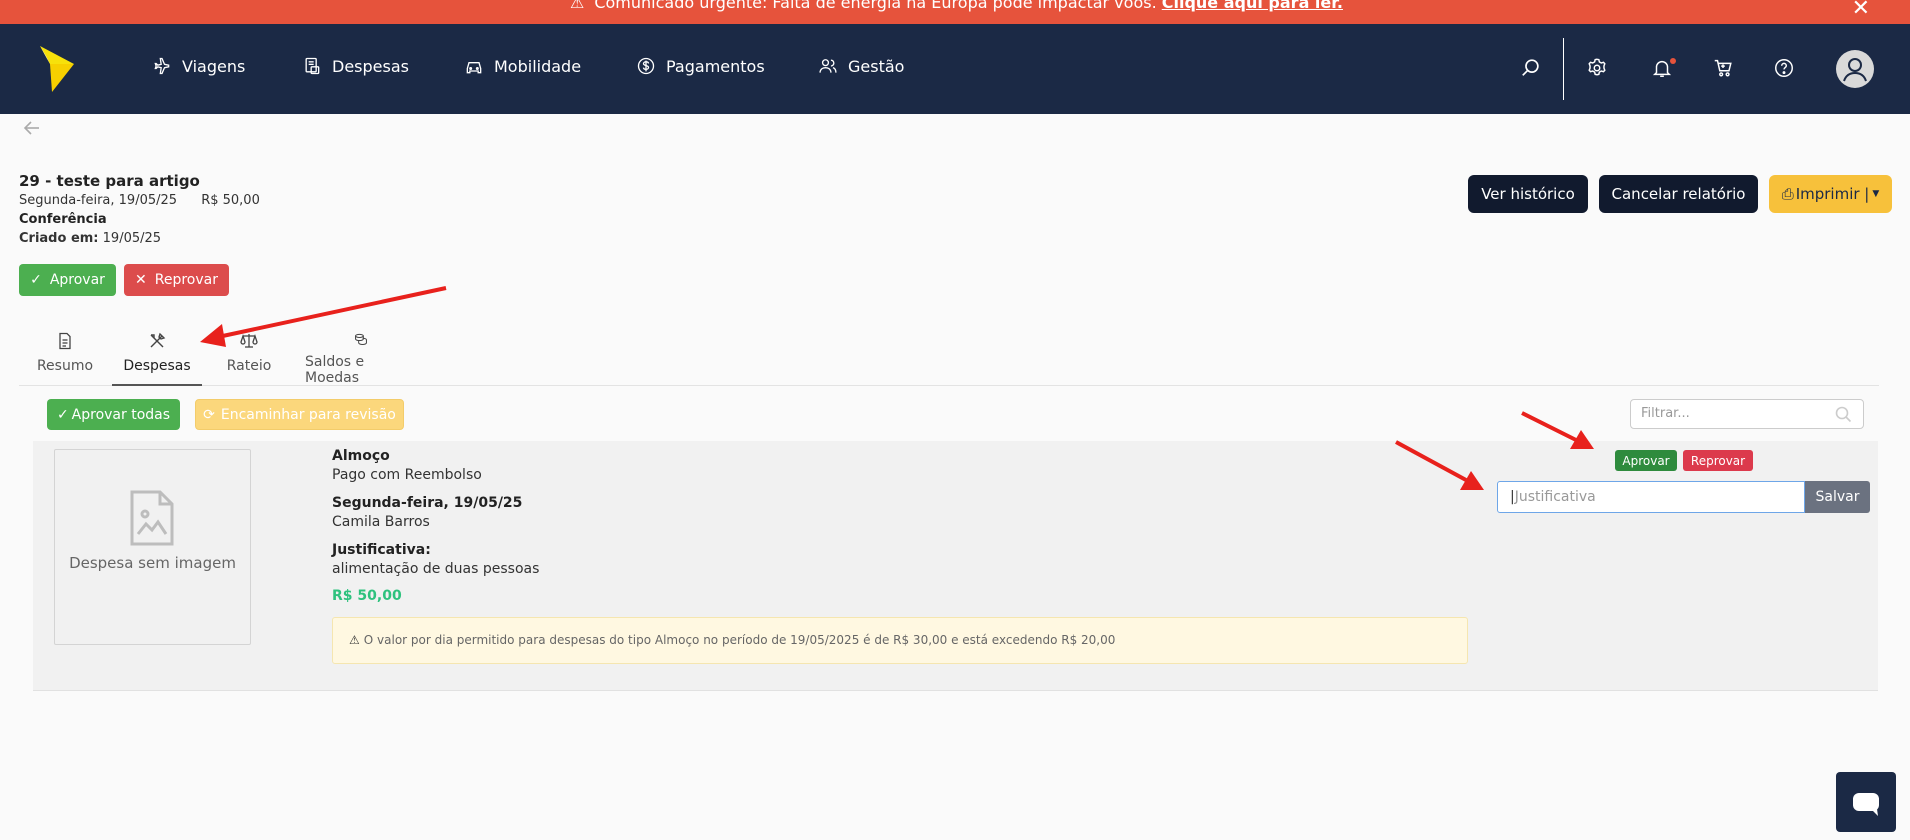 The height and width of the screenshot is (840, 1910). I want to click on user-avatar-icon, so click(1855, 70).